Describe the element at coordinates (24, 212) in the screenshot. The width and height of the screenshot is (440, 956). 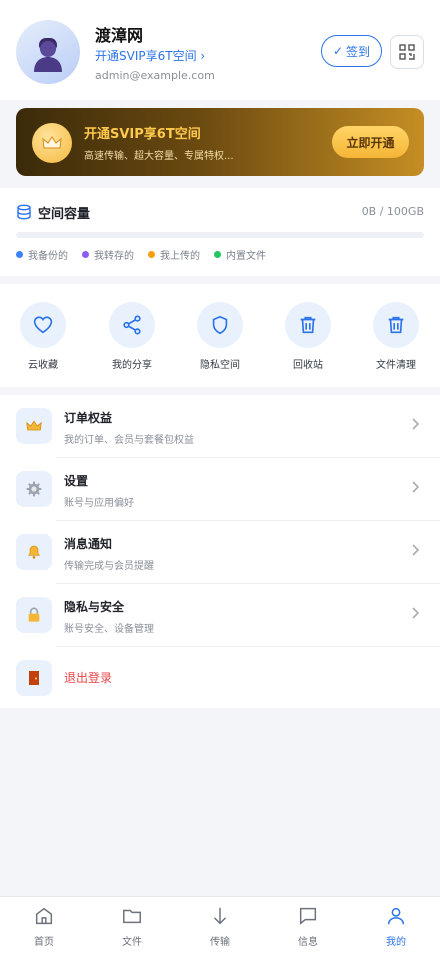
I see `database-icon` at that location.